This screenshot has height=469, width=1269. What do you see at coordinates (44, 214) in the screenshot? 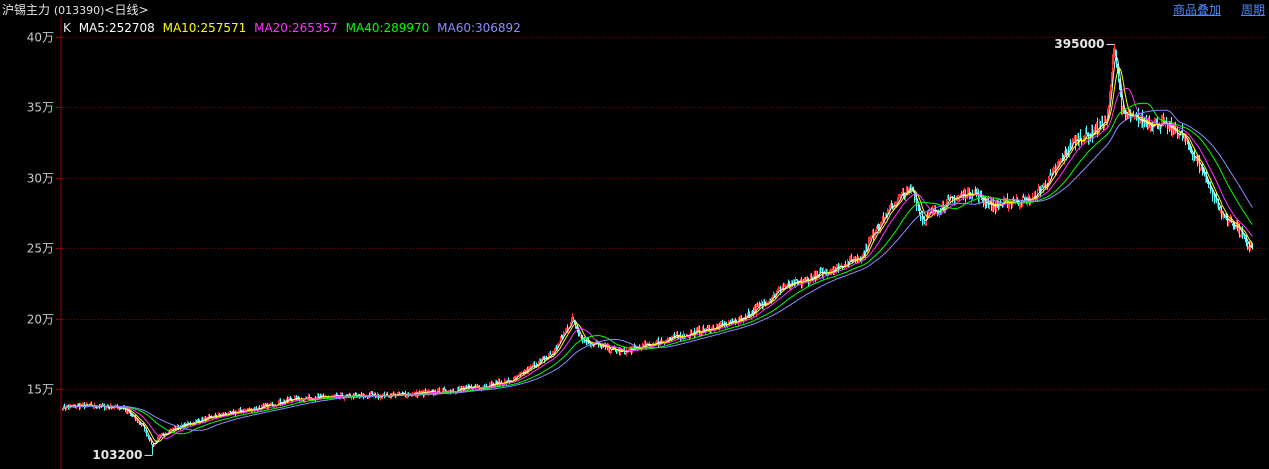
I see `y-axis-ticks: 15万 20万 25万 30万 35万 40万` at bounding box center [44, 214].